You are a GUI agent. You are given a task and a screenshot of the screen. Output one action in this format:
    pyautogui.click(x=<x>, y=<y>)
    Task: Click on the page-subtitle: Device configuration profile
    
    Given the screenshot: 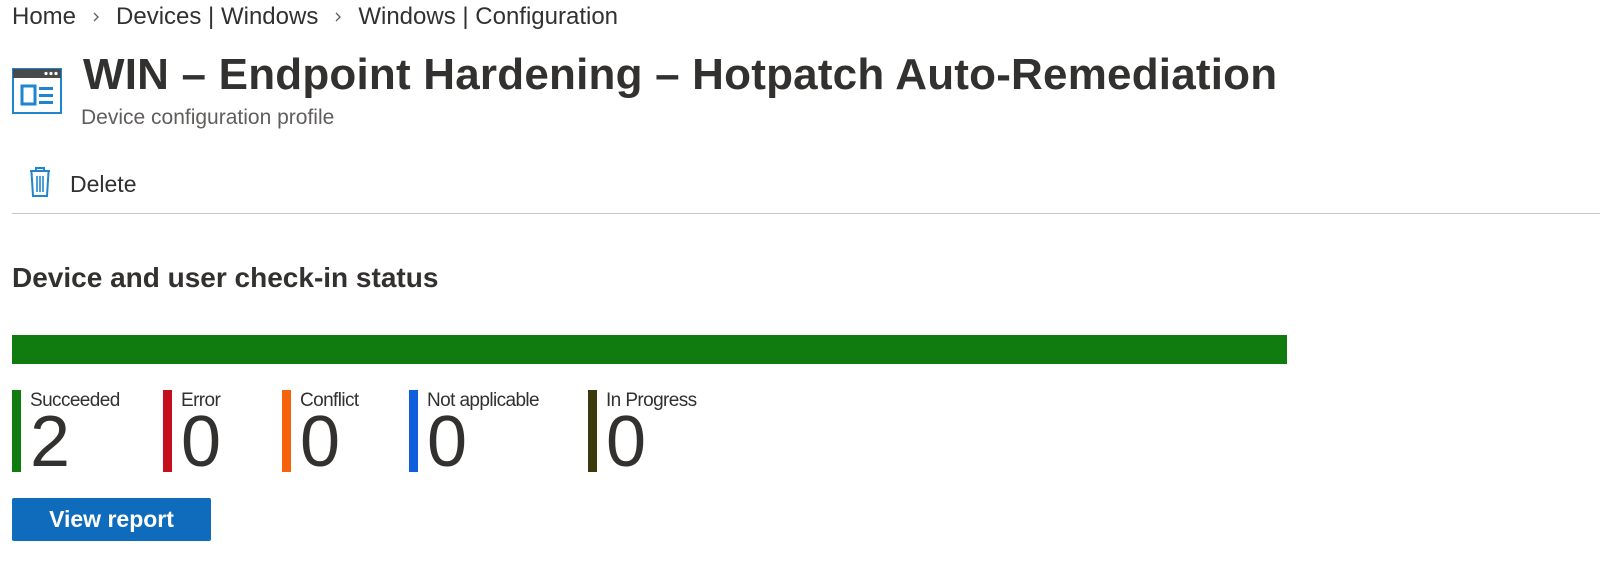 What is the action you would take?
    pyautogui.click(x=208, y=117)
    